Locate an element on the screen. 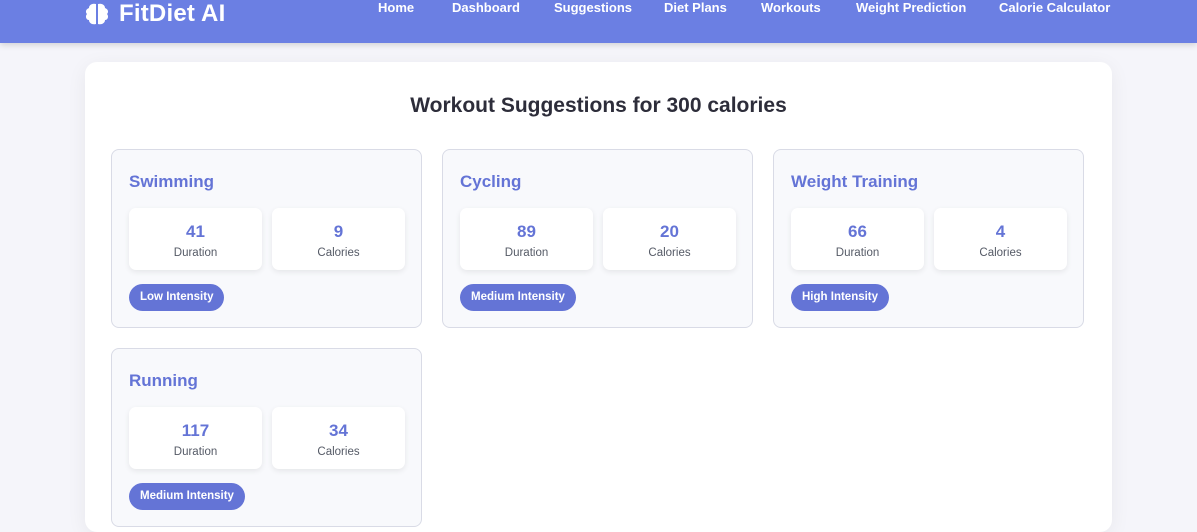  calories-stat: 4 Calories is located at coordinates (1000, 239).